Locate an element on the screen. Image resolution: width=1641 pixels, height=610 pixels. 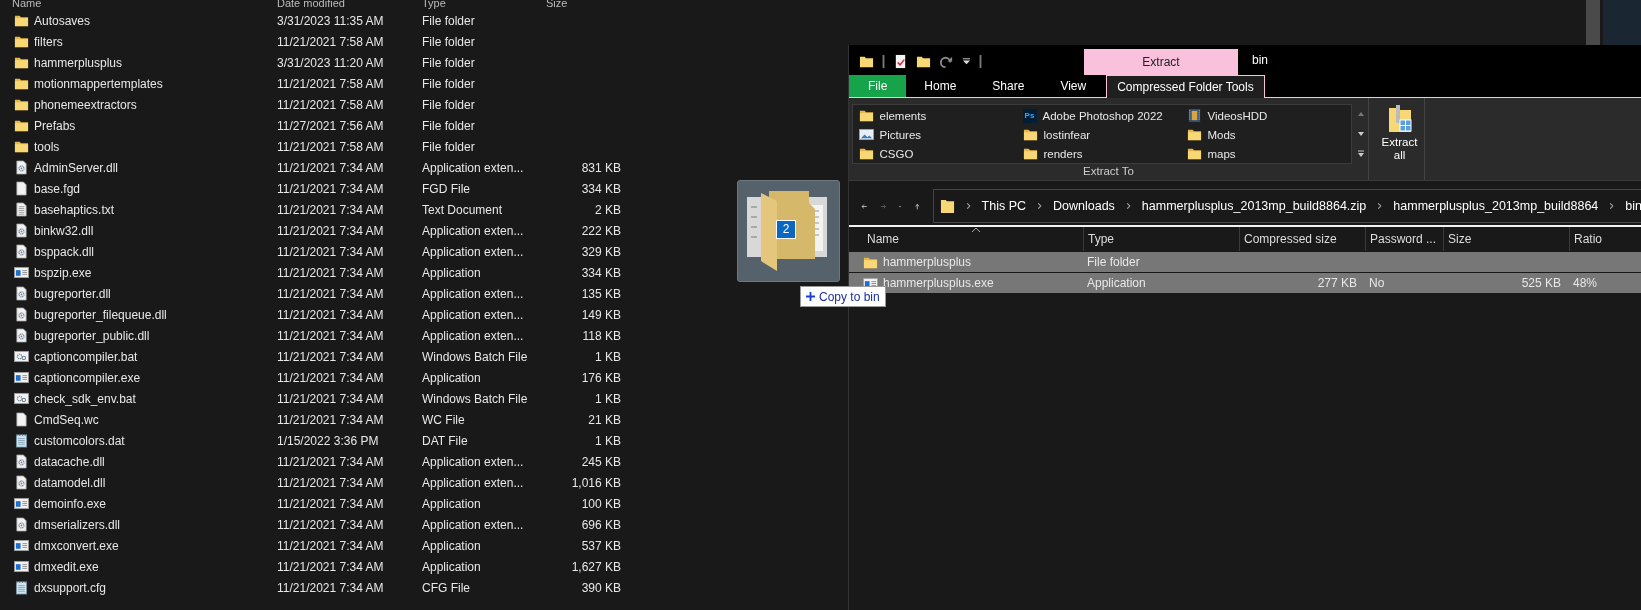
file-row: hammerplusplus File folder is located at coordinates (1245, 262).